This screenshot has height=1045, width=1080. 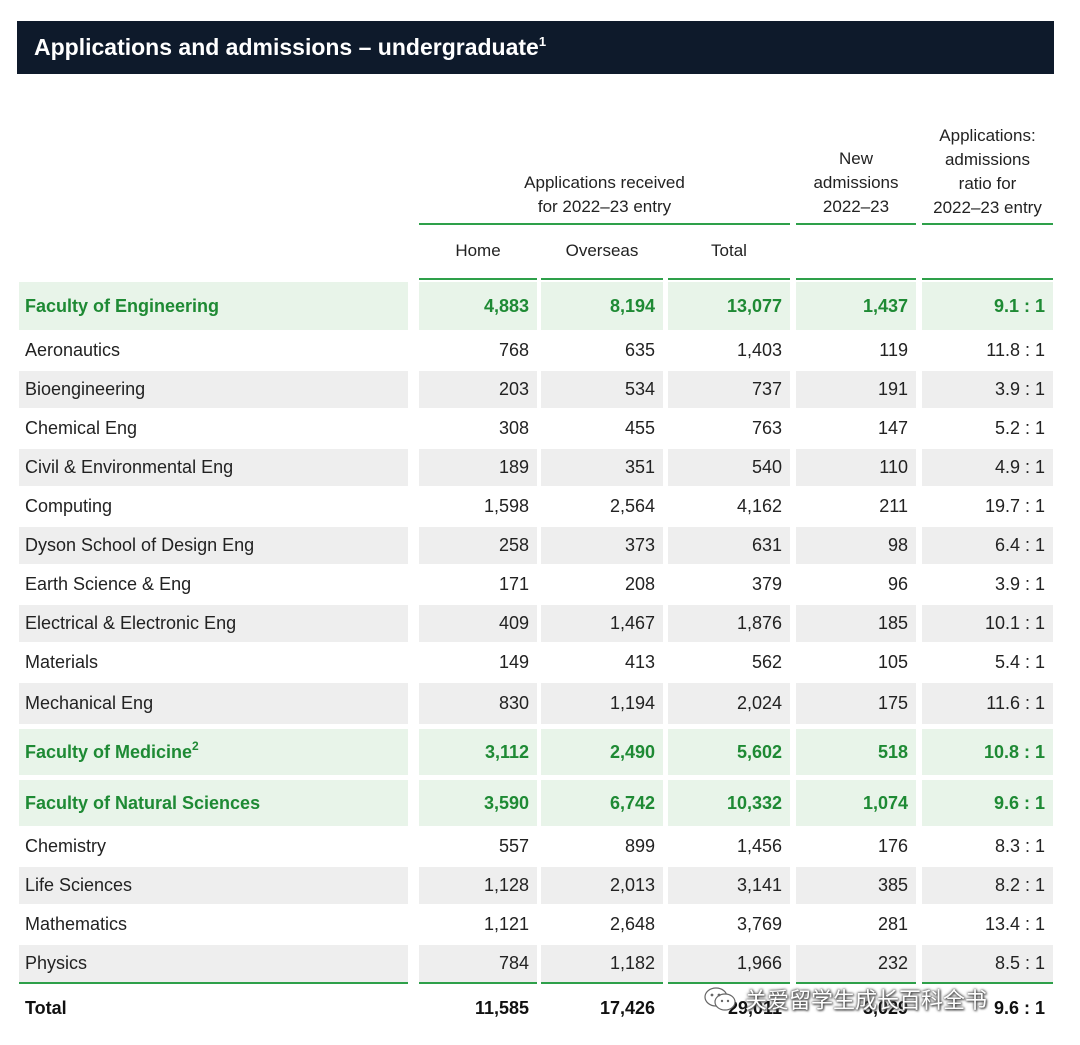 What do you see at coordinates (81, 428) in the screenshot?
I see `row-name: Chemical Eng` at bounding box center [81, 428].